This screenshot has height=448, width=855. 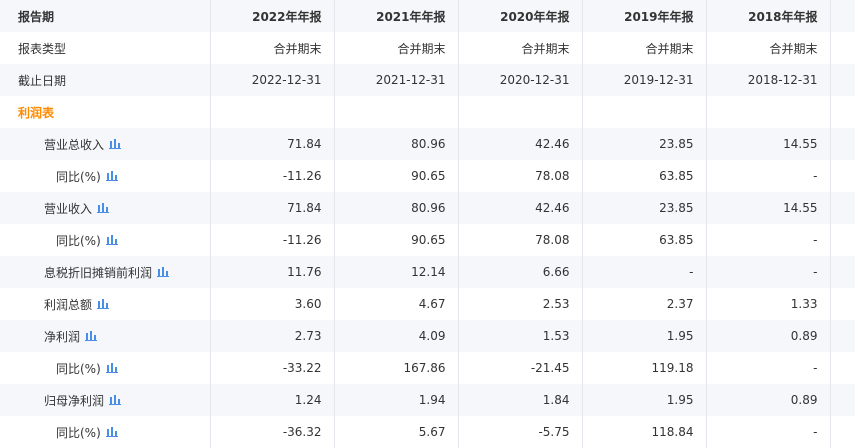 What do you see at coordinates (644, 208) in the screenshot?
I see `cell-value: 23.85` at bounding box center [644, 208].